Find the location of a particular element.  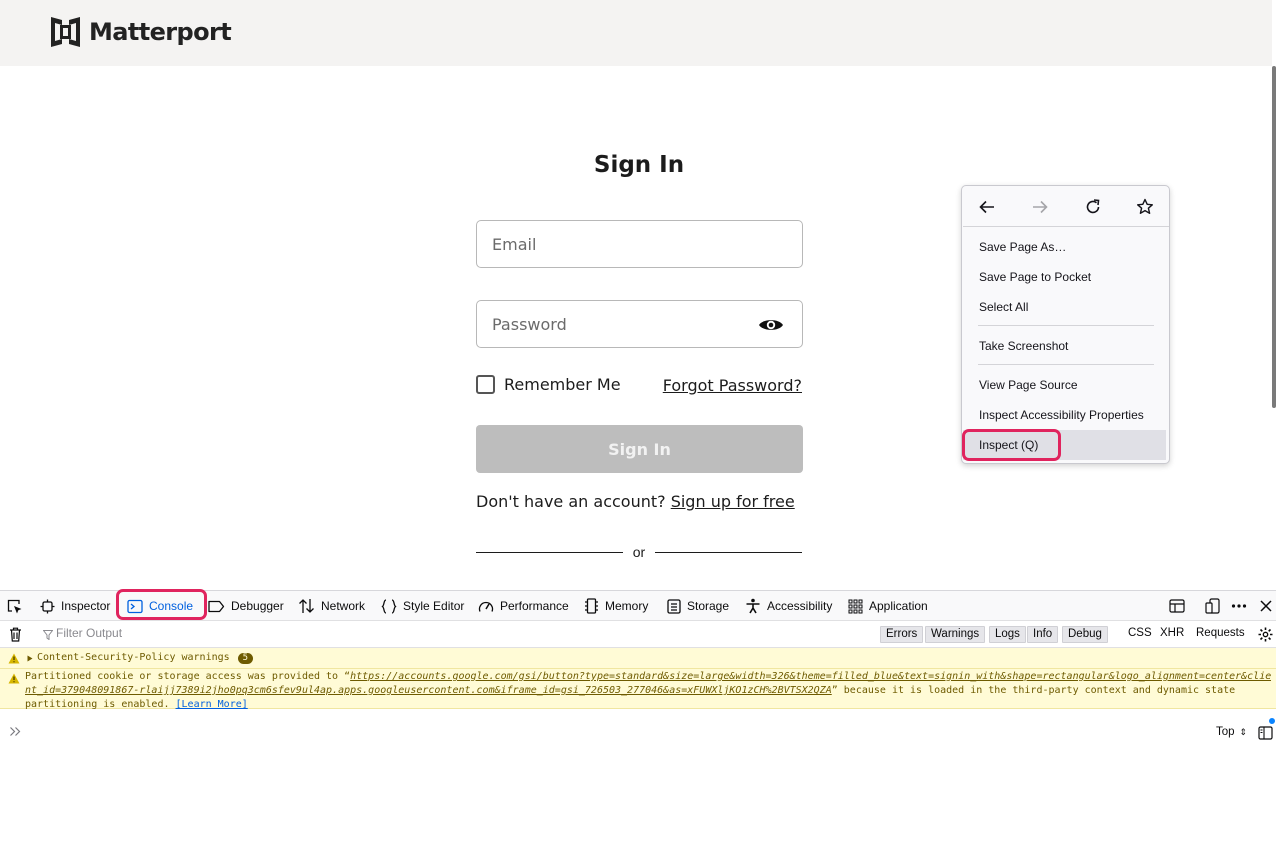

tab-style-editor: Style Editor is located at coordinates (422, 606).